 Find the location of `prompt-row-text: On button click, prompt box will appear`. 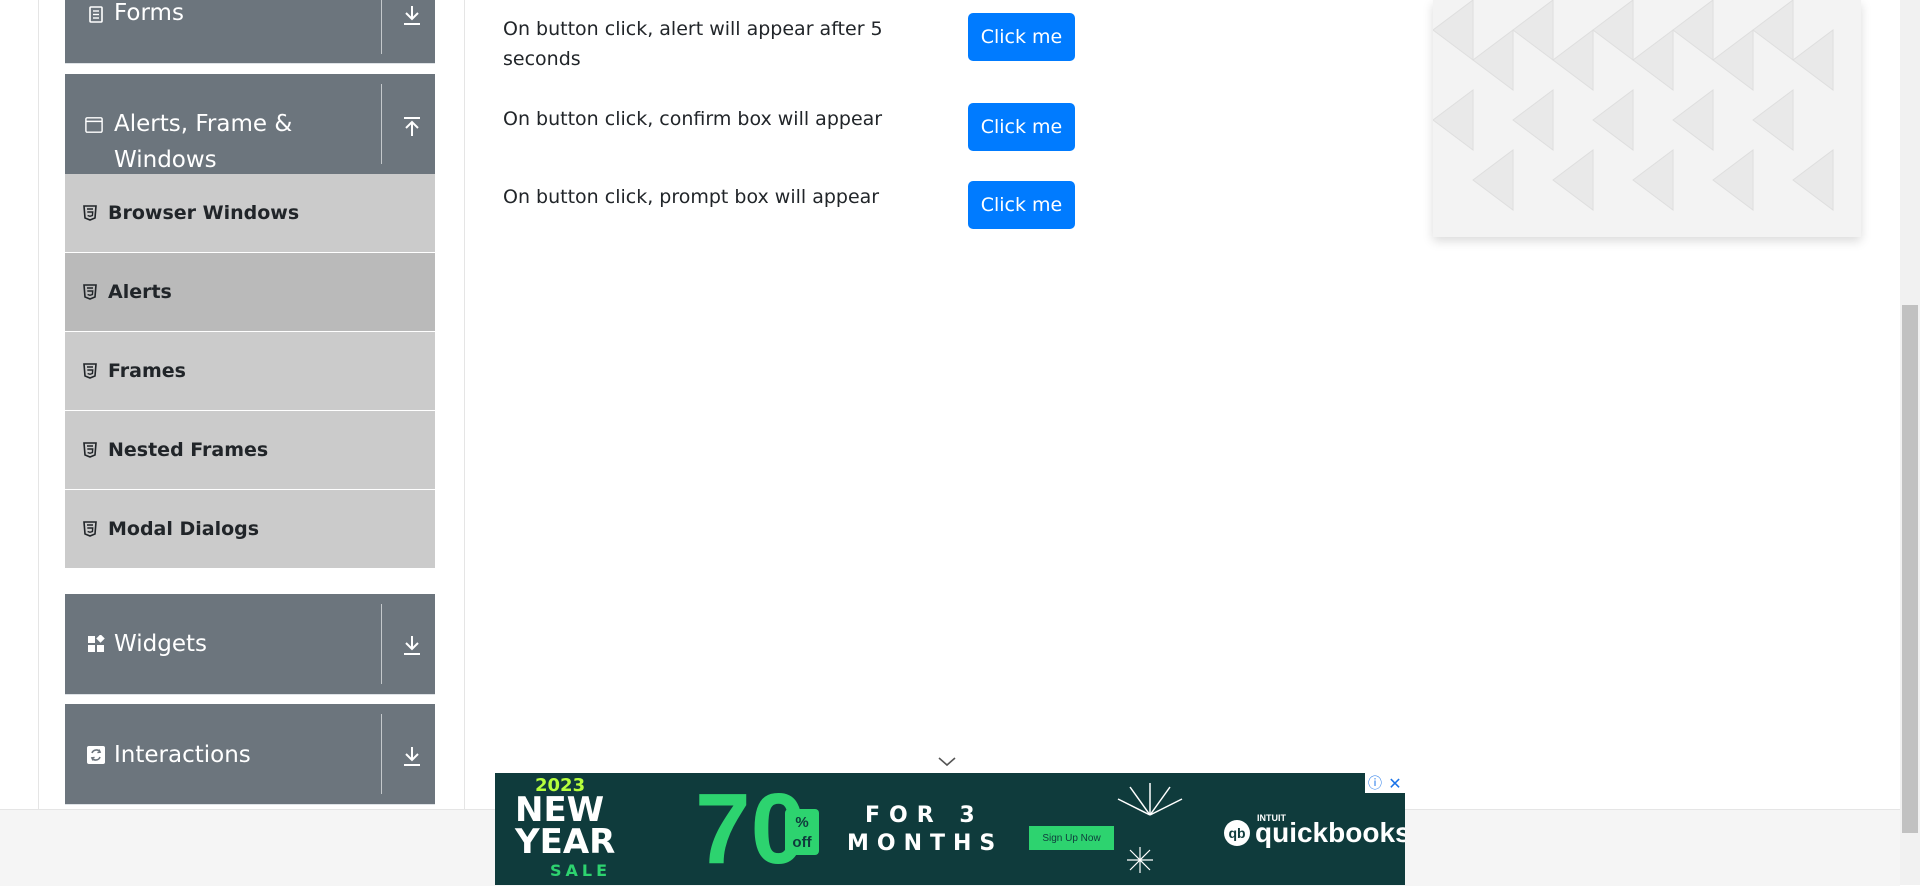

prompt-row-text: On button click, prompt box will appear is located at coordinates (691, 197).